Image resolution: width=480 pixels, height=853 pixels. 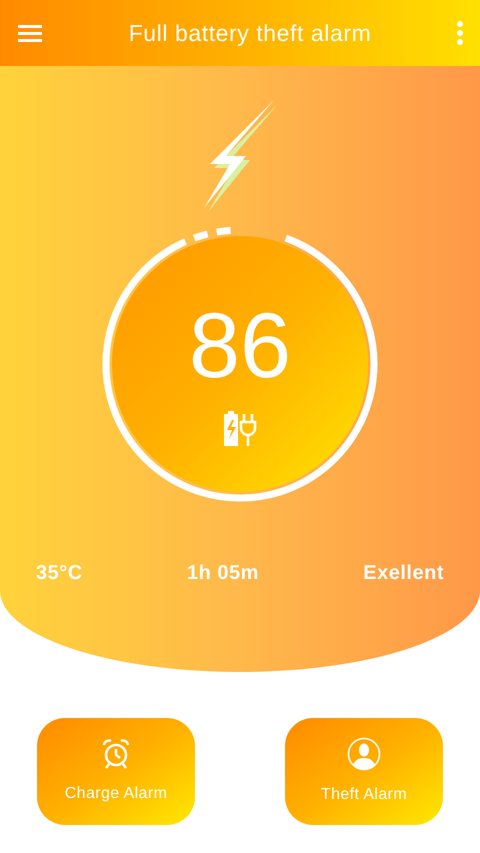 What do you see at coordinates (116, 771) in the screenshot?
I see `alarm-button: Charge Alarm` at bounding box center [116, 771].